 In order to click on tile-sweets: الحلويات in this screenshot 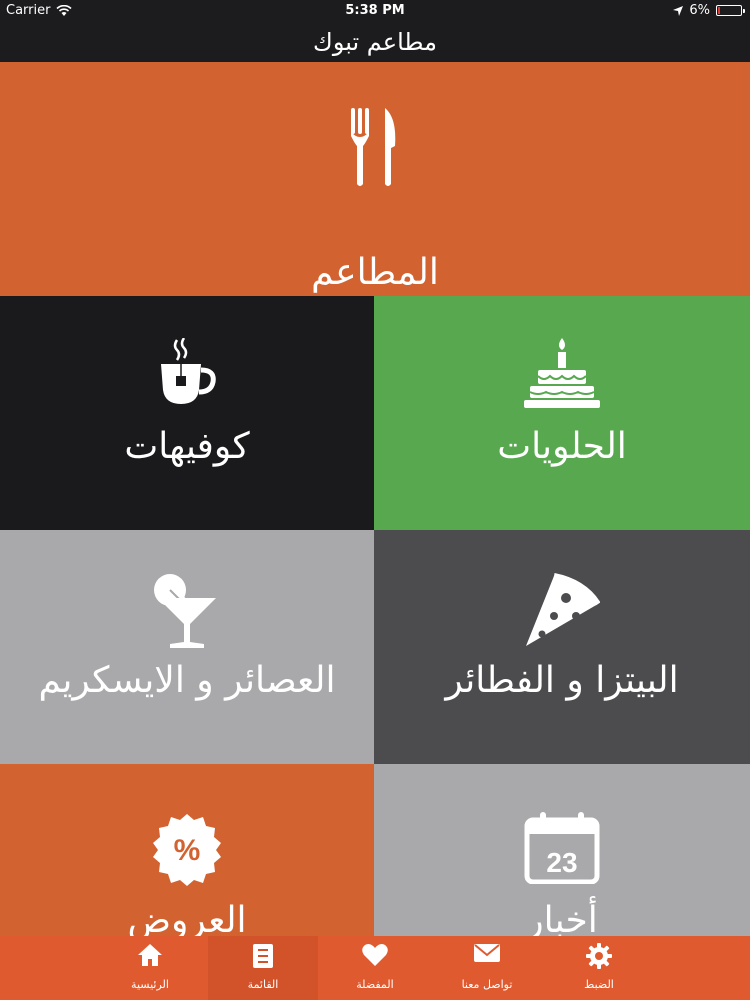, I will do `click(562, 413)`.